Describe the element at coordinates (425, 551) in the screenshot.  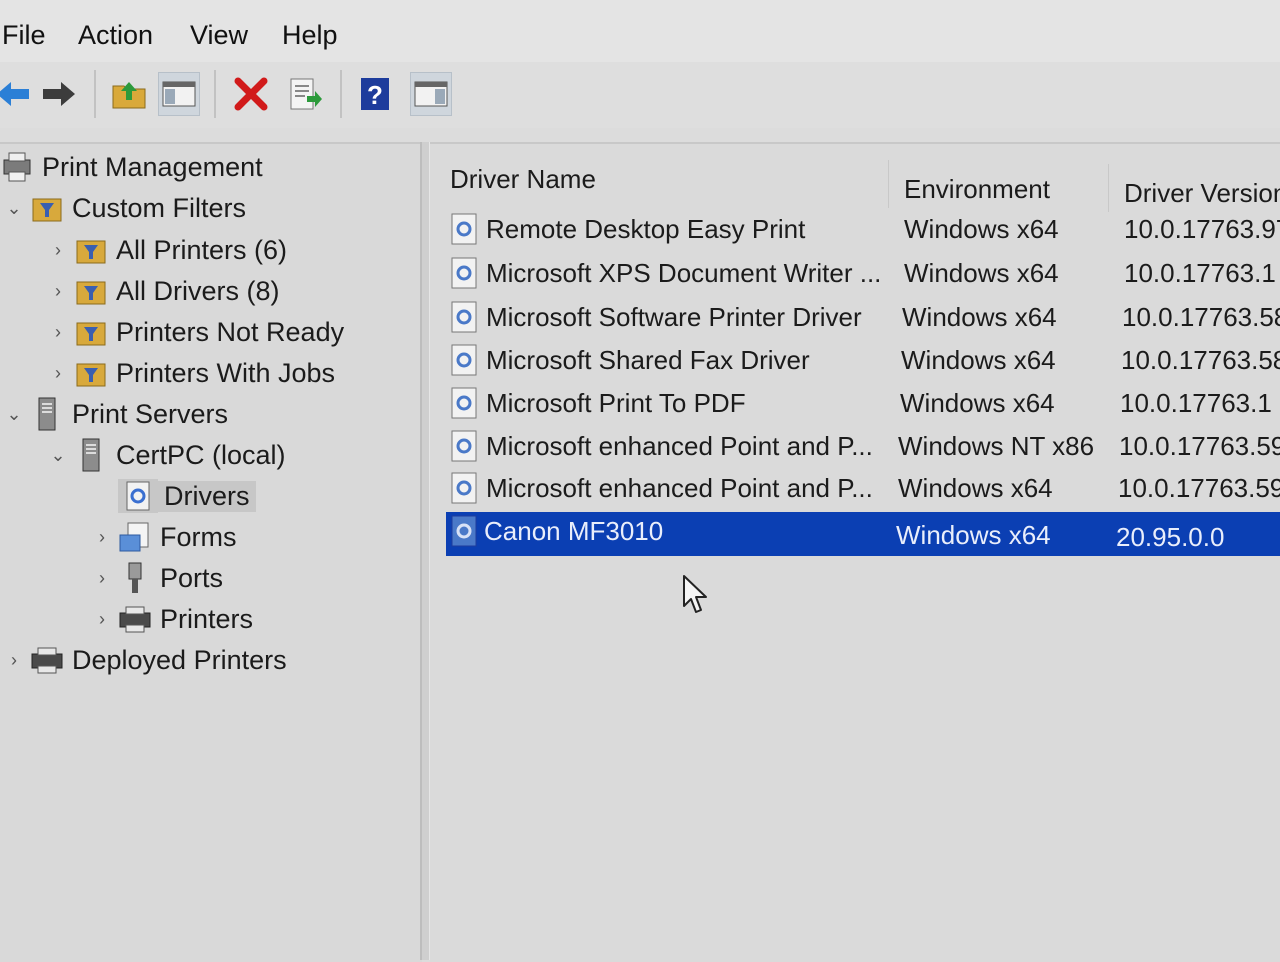
I see `pane-splitter` at that location.